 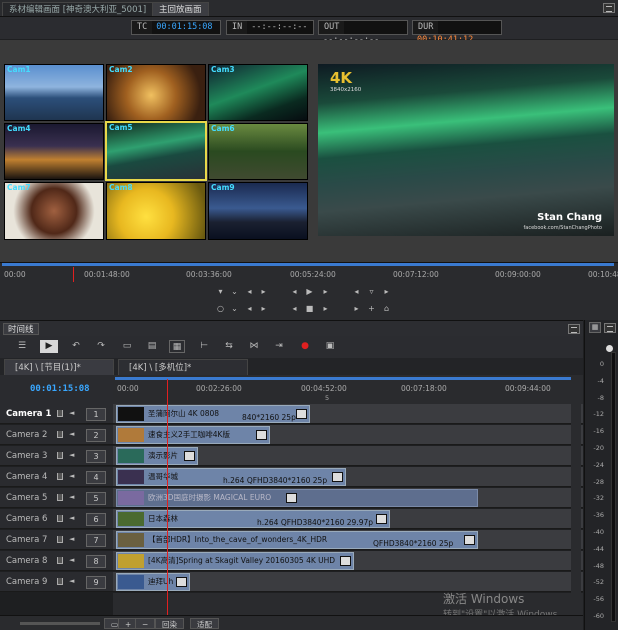 I want to click on ripple-icon: ⇆, so click(x=229, y=346).